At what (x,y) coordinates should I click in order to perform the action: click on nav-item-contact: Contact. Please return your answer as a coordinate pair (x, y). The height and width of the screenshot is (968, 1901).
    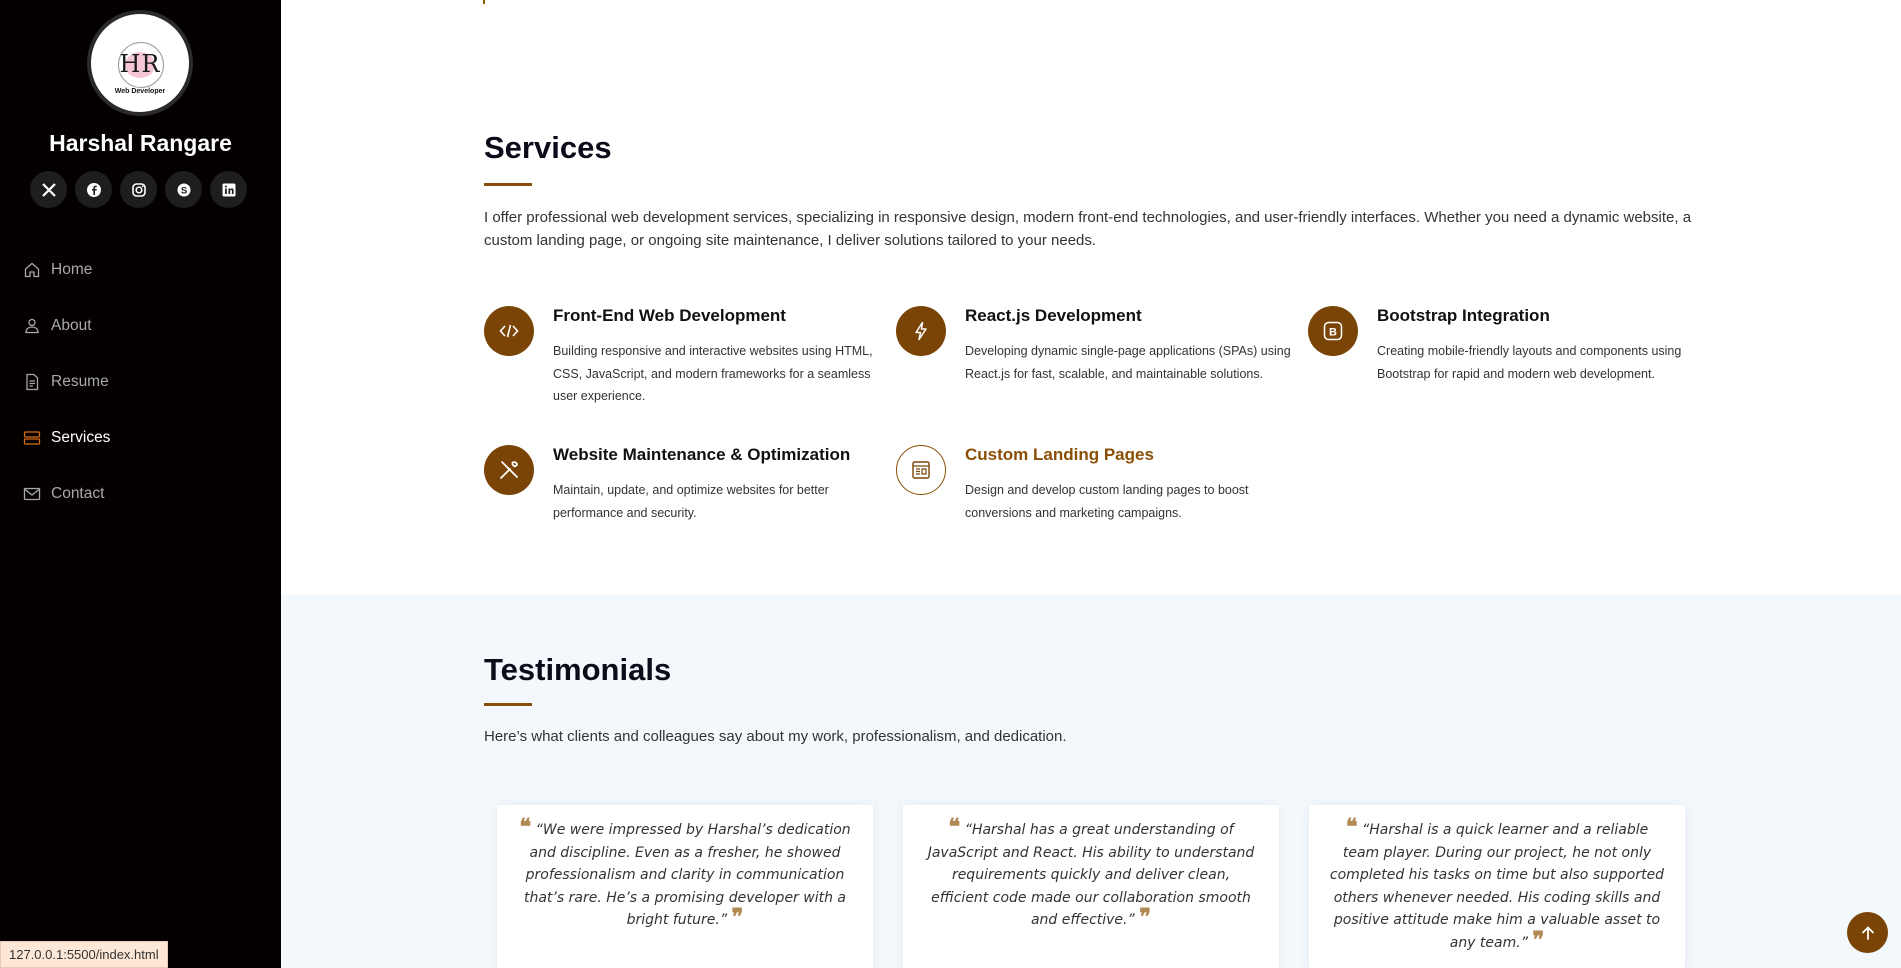
    Looking at the image, I should click on (66, 494).